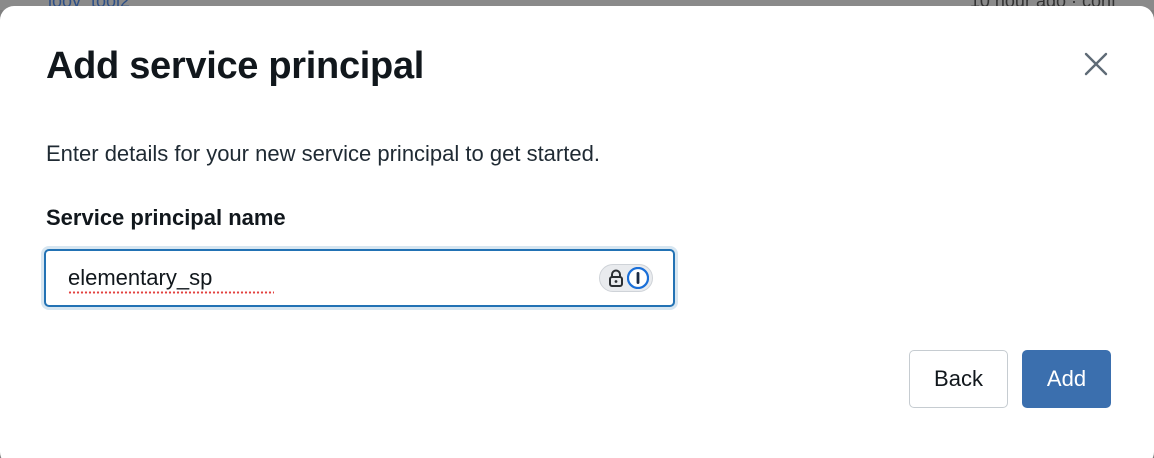 The height and width of the screenshot is (458, 1154). Describe the element at coordinates (638, 278) in the screenshot. I see `onepassword-icon` at that location.